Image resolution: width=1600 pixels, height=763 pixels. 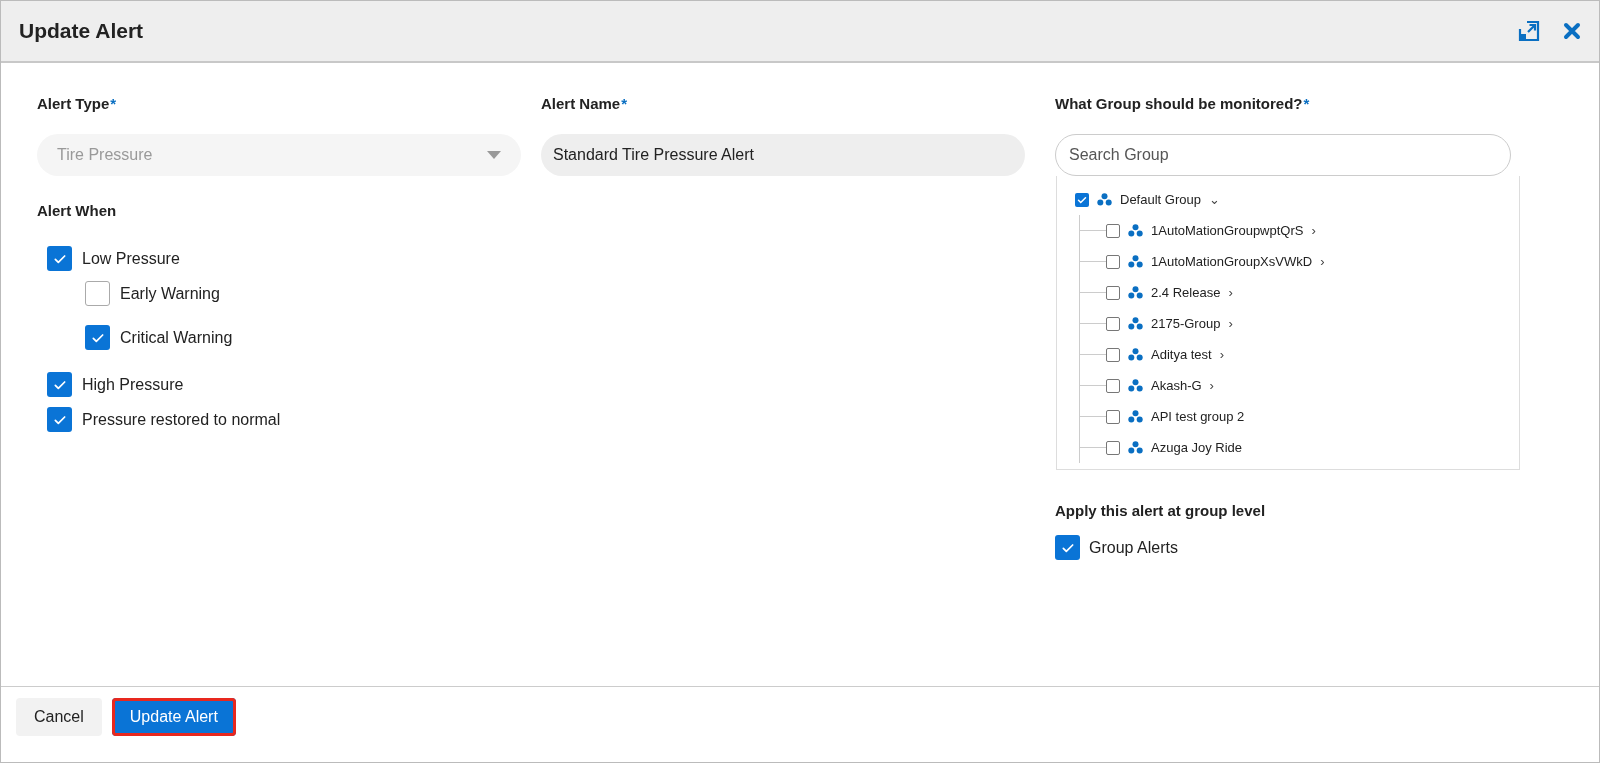 What do you see at coordinates (1529, 31) in the screenshot?
I see `expand-icon` at bounding box center [1529, 31].